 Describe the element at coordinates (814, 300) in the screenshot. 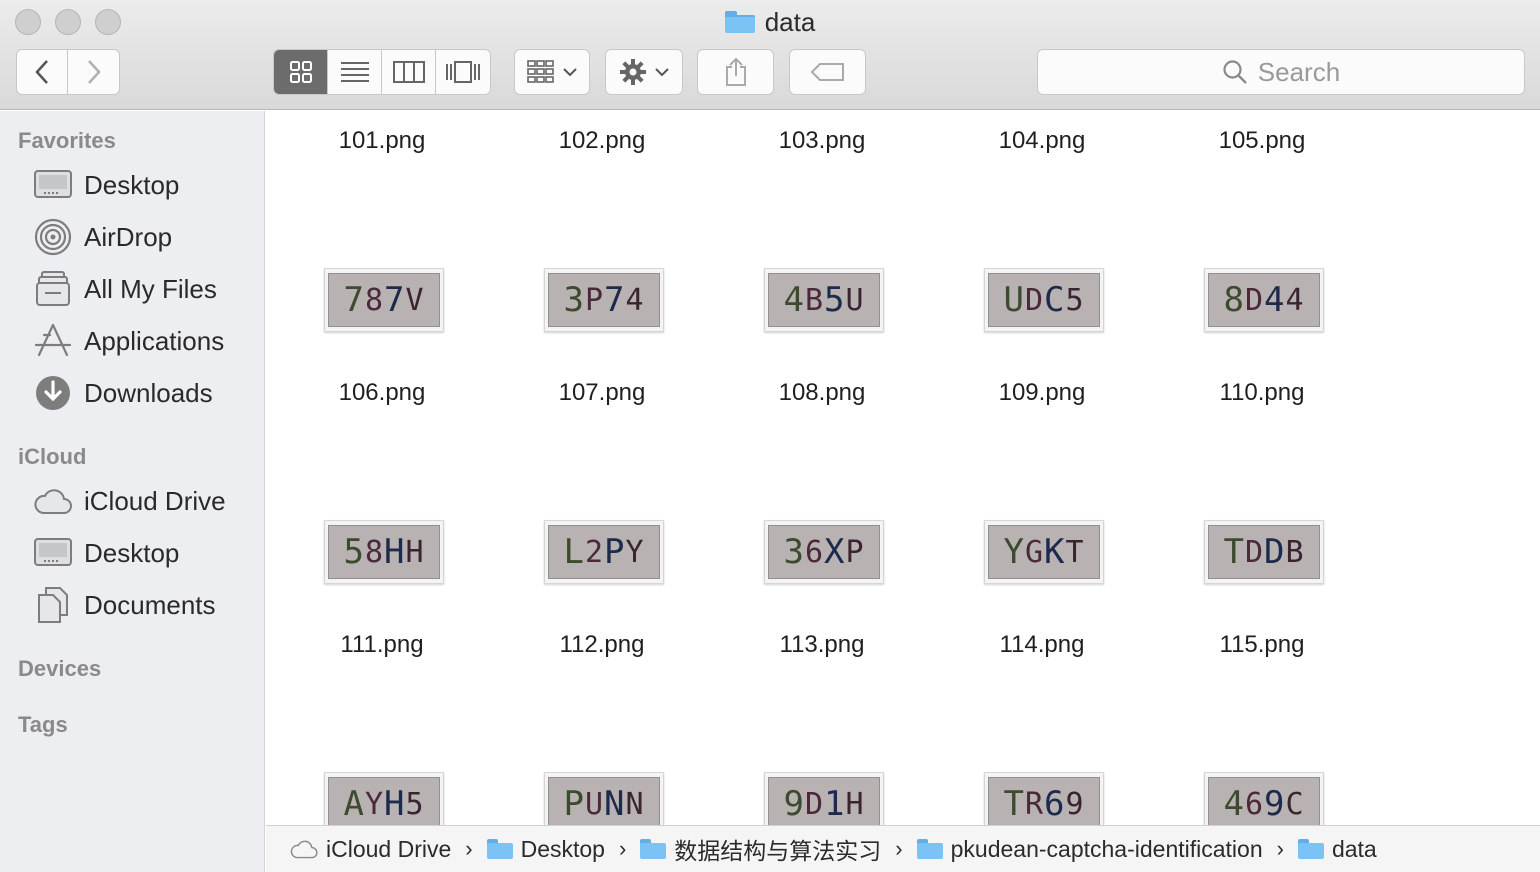

I see `captcha-glyph: B` at that location.